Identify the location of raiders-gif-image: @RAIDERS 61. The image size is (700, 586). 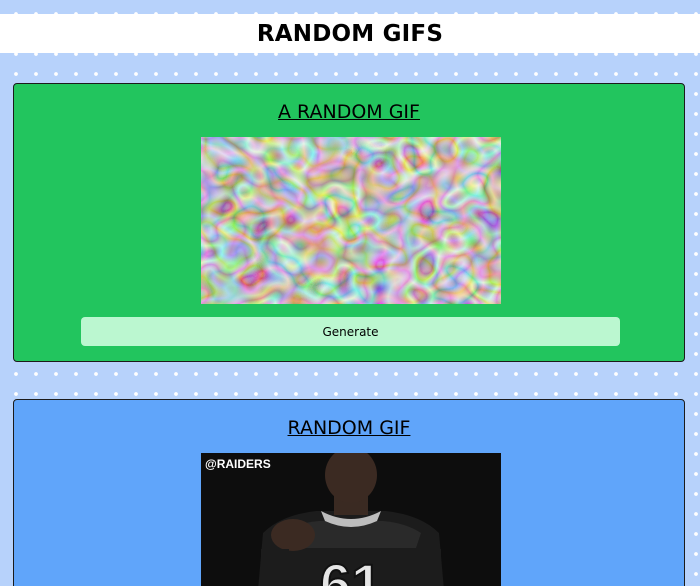
(351, 519).